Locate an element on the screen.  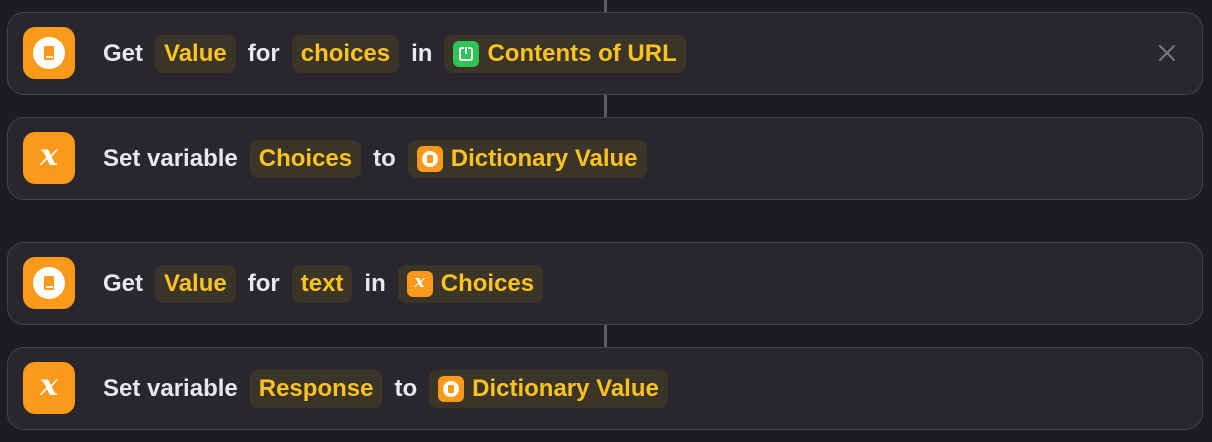
action-sentence: Get Value for choices in Contents of URL is located at coordinates (393, 53).